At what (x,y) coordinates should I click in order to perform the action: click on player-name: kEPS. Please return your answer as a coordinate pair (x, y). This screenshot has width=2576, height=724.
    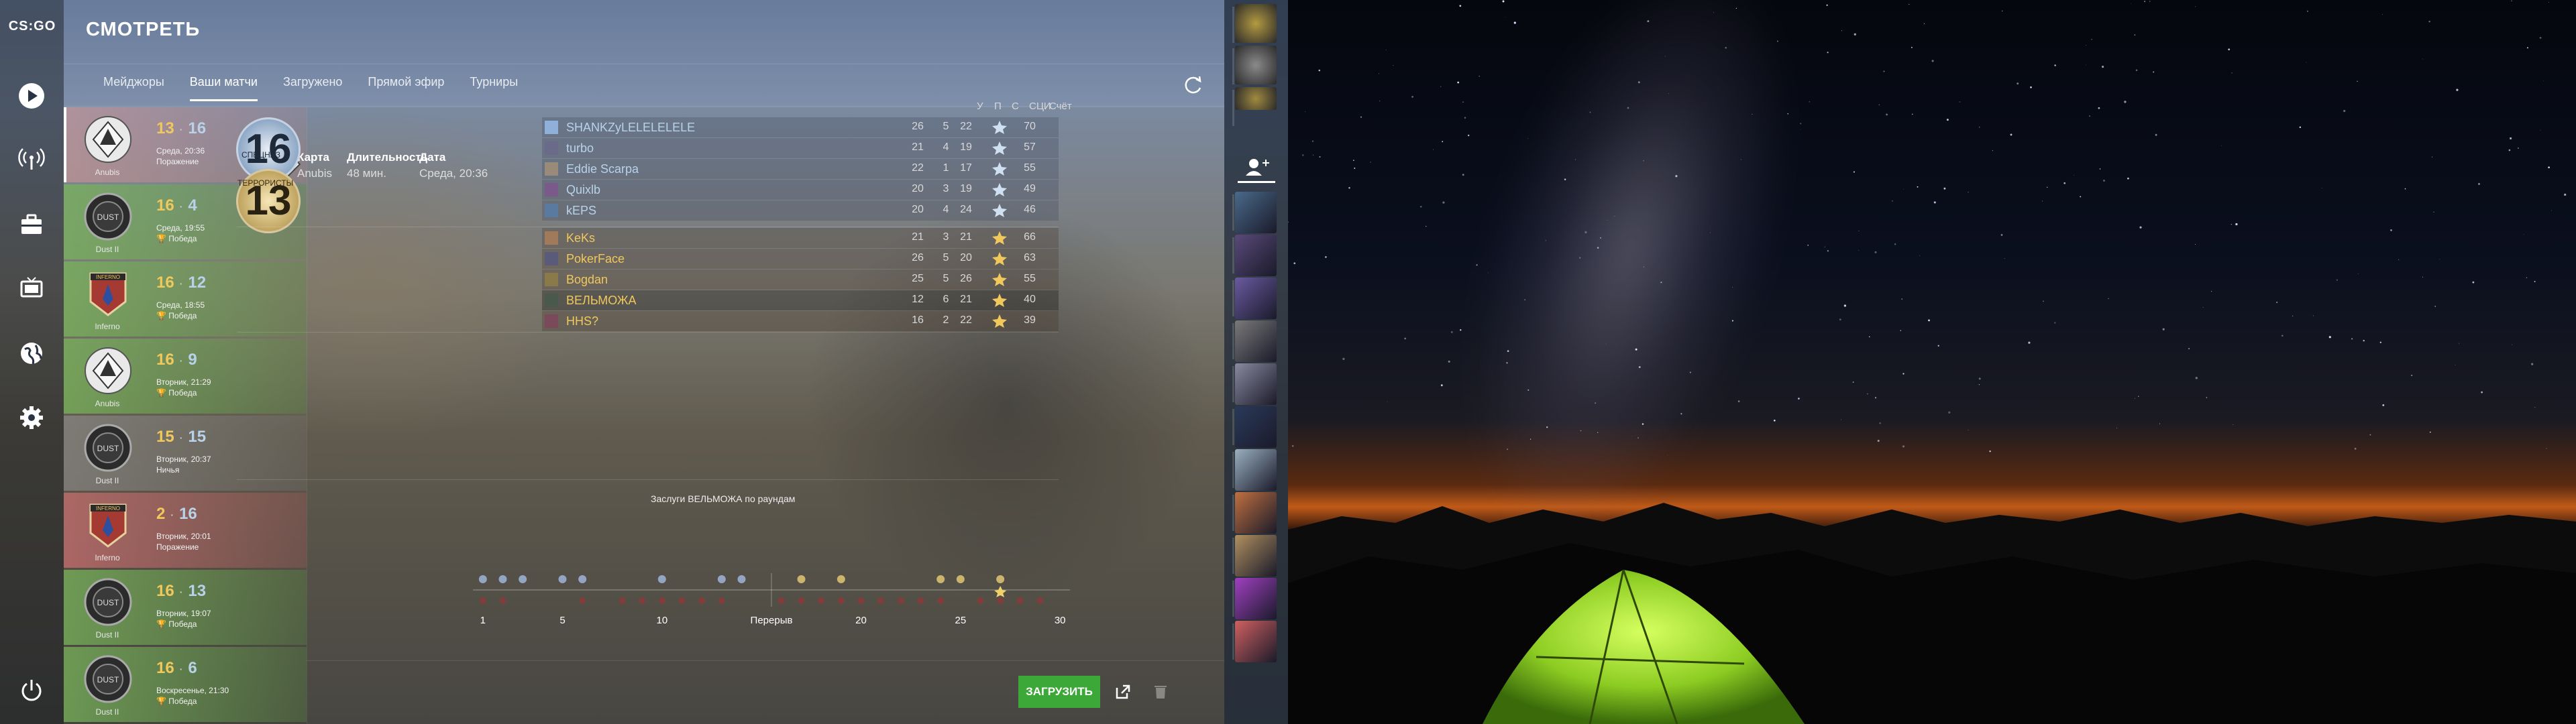
    Looking at the image, I should click on (581, 210).